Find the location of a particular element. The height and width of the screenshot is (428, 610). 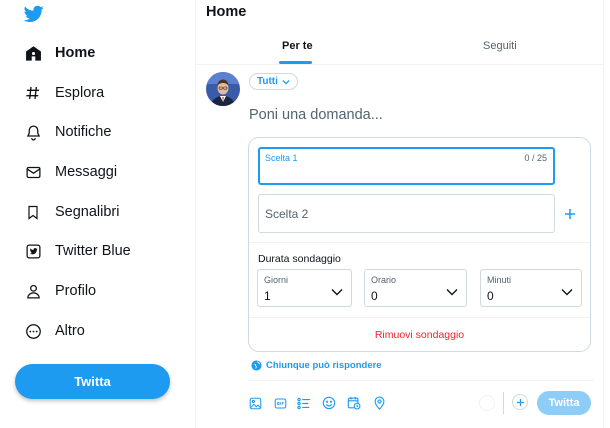

sidebar-item-label: Esplora is located at coordinates (80, 93).